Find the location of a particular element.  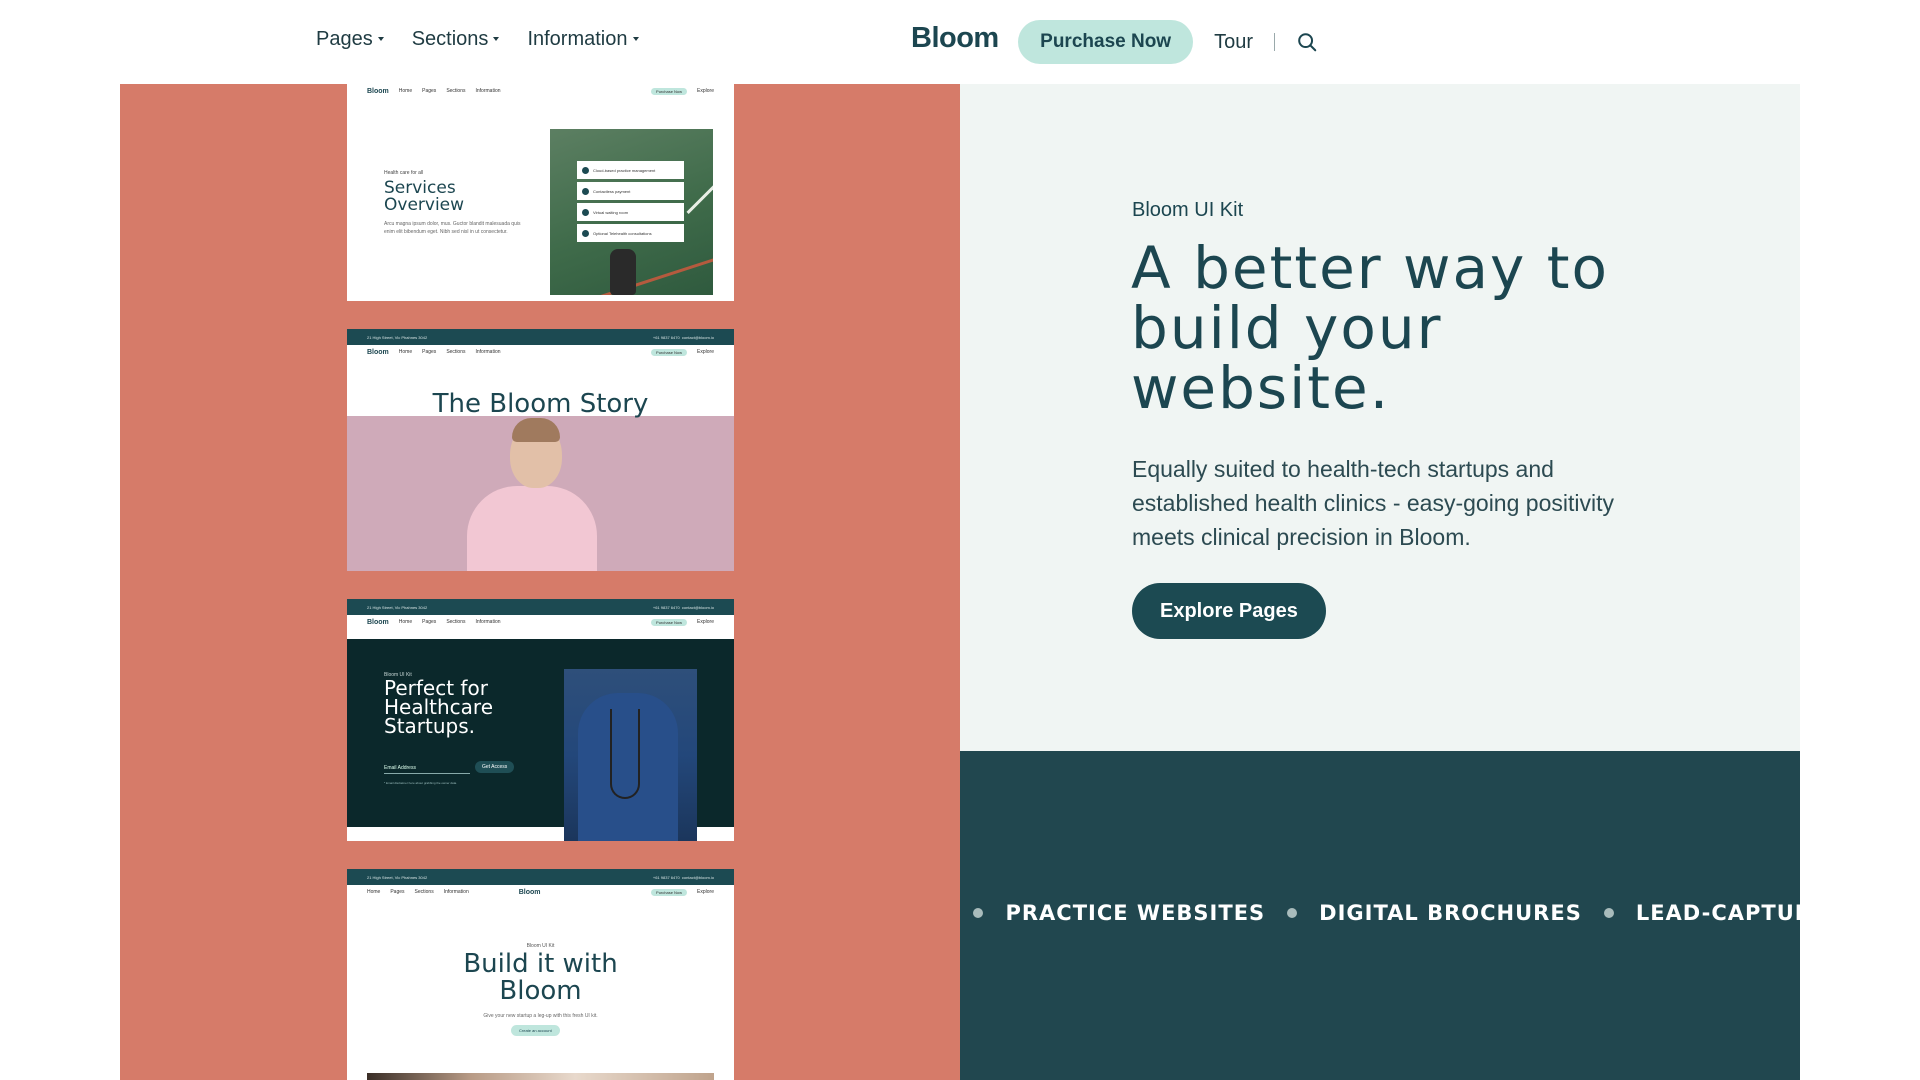

feature-item: Cloud-based practice management is located at coordinates (630, 170).